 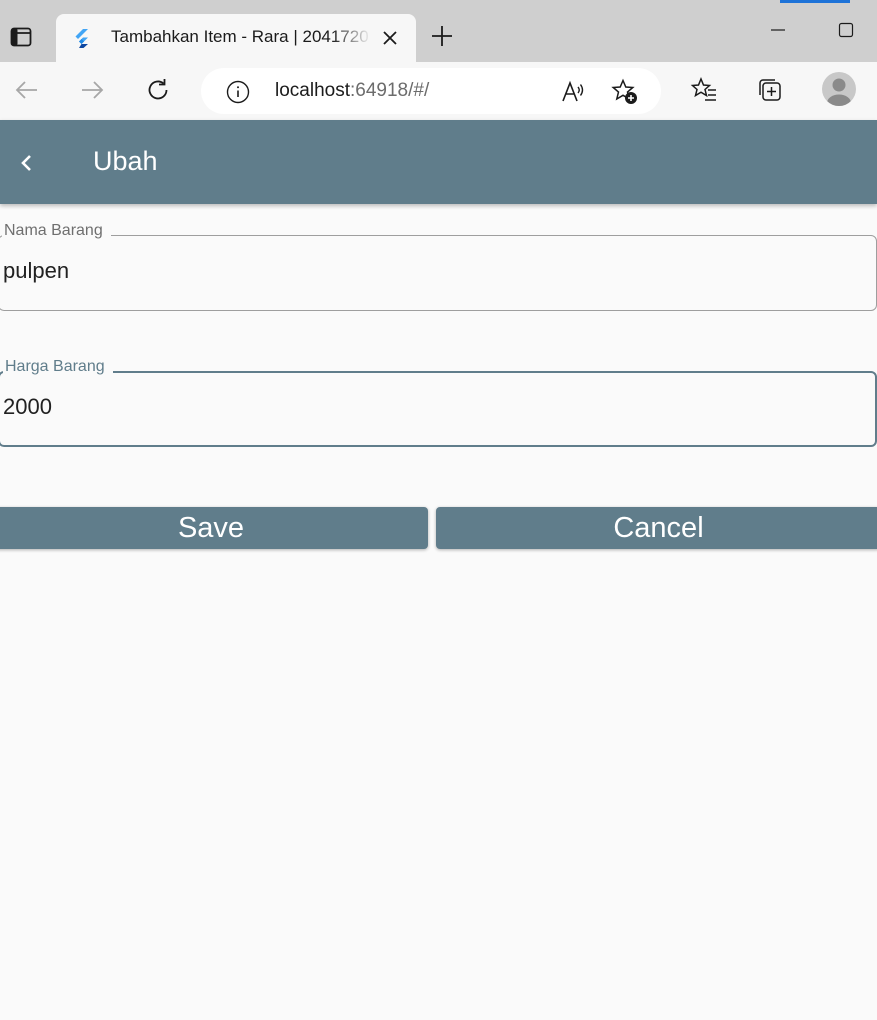 I want to click on browser-tab: Tambahkan Item - Rara | 2041720, so click(x=236, y=38).